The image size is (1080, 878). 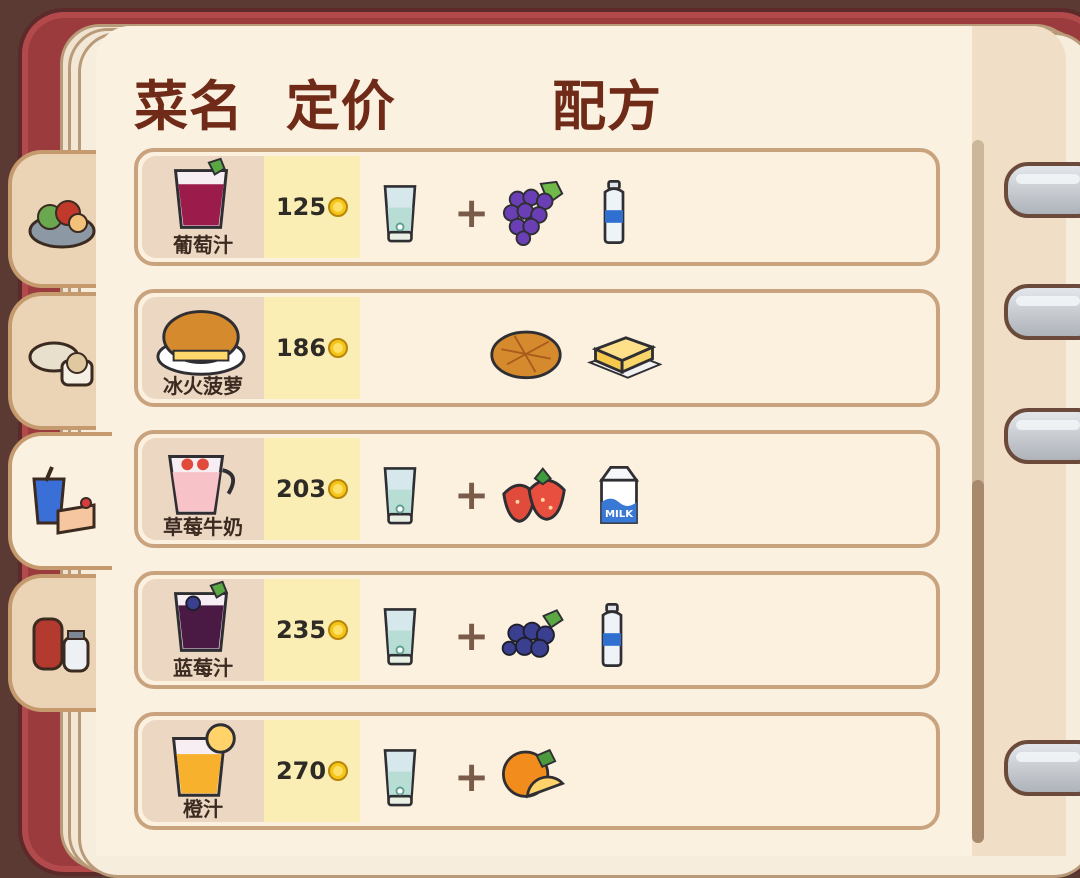 I want to click on blueberry-icon, so click(x=534, y=635).